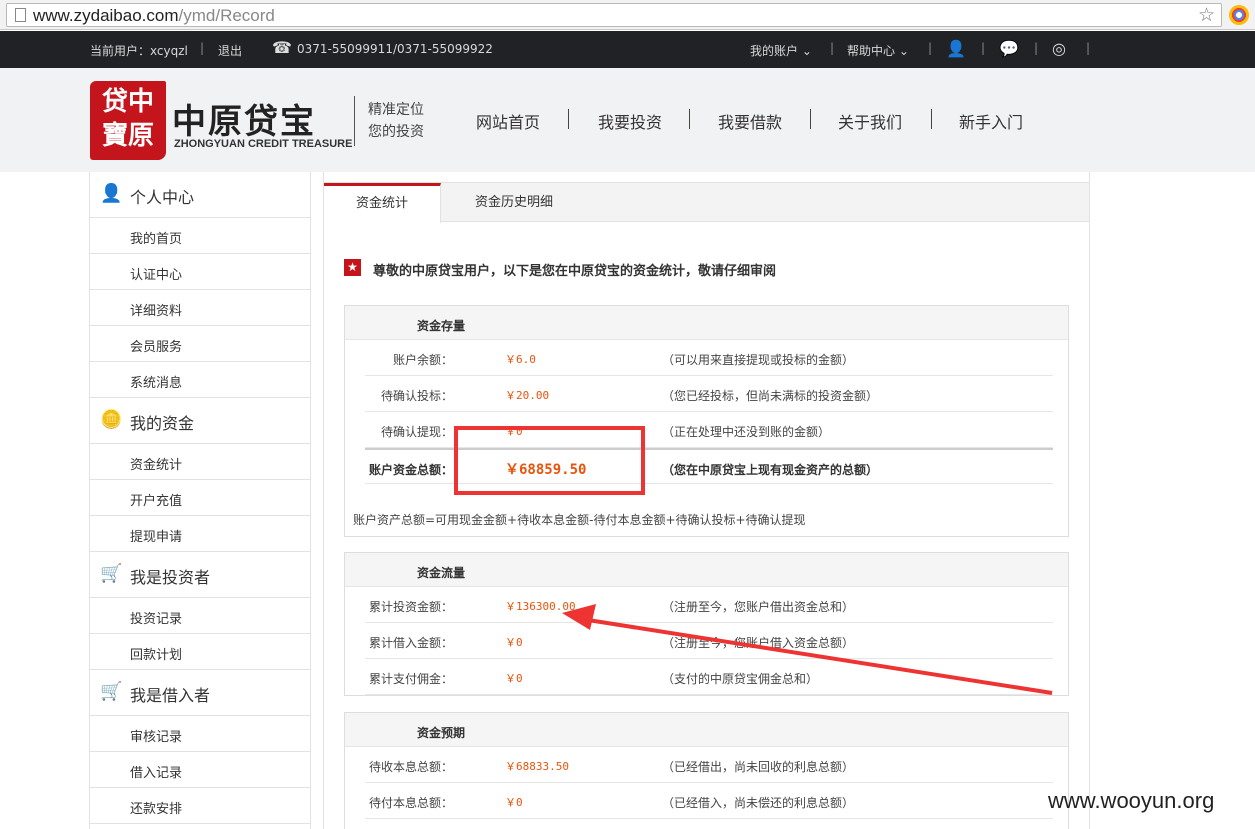  What do you see at coordinates (382, 203) in the screenshot?
I see `tab-fund-stats: 资金统计` at bounding box center [382, 203].